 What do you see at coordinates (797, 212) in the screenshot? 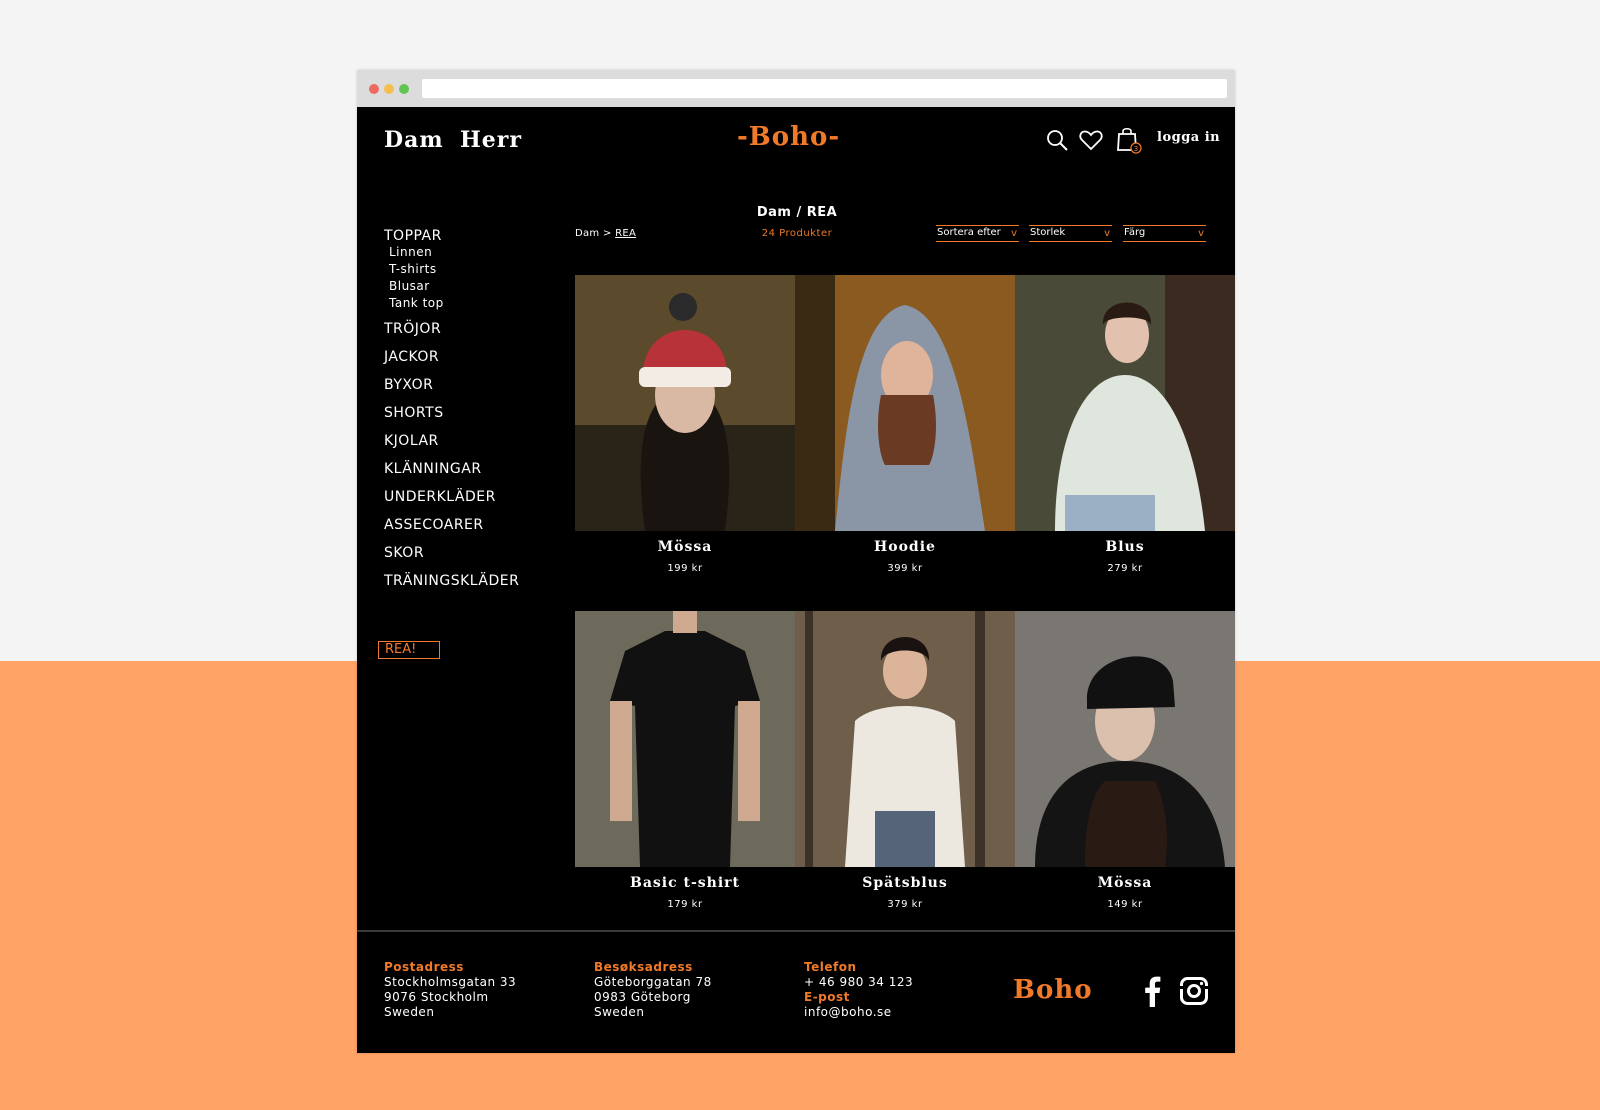
I see `page-title: Dam / REA` at bounding box center [797, 212].